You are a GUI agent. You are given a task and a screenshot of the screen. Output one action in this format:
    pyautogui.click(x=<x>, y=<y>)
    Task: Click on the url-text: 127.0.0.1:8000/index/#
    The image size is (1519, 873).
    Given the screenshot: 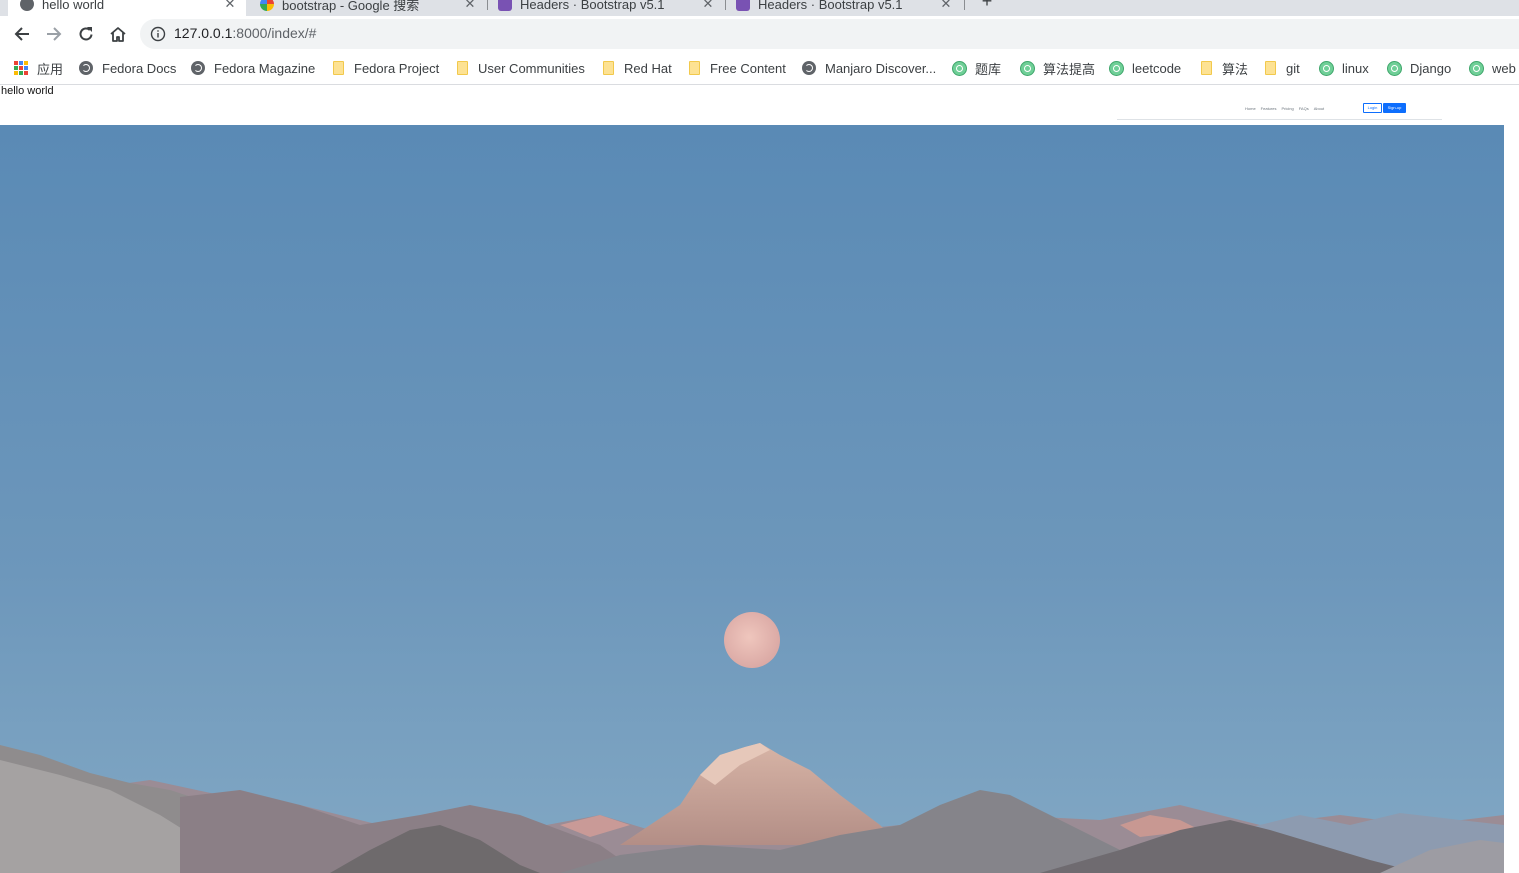 What is the action you would take?
    pyautogui.click(x=245, y=33)
    